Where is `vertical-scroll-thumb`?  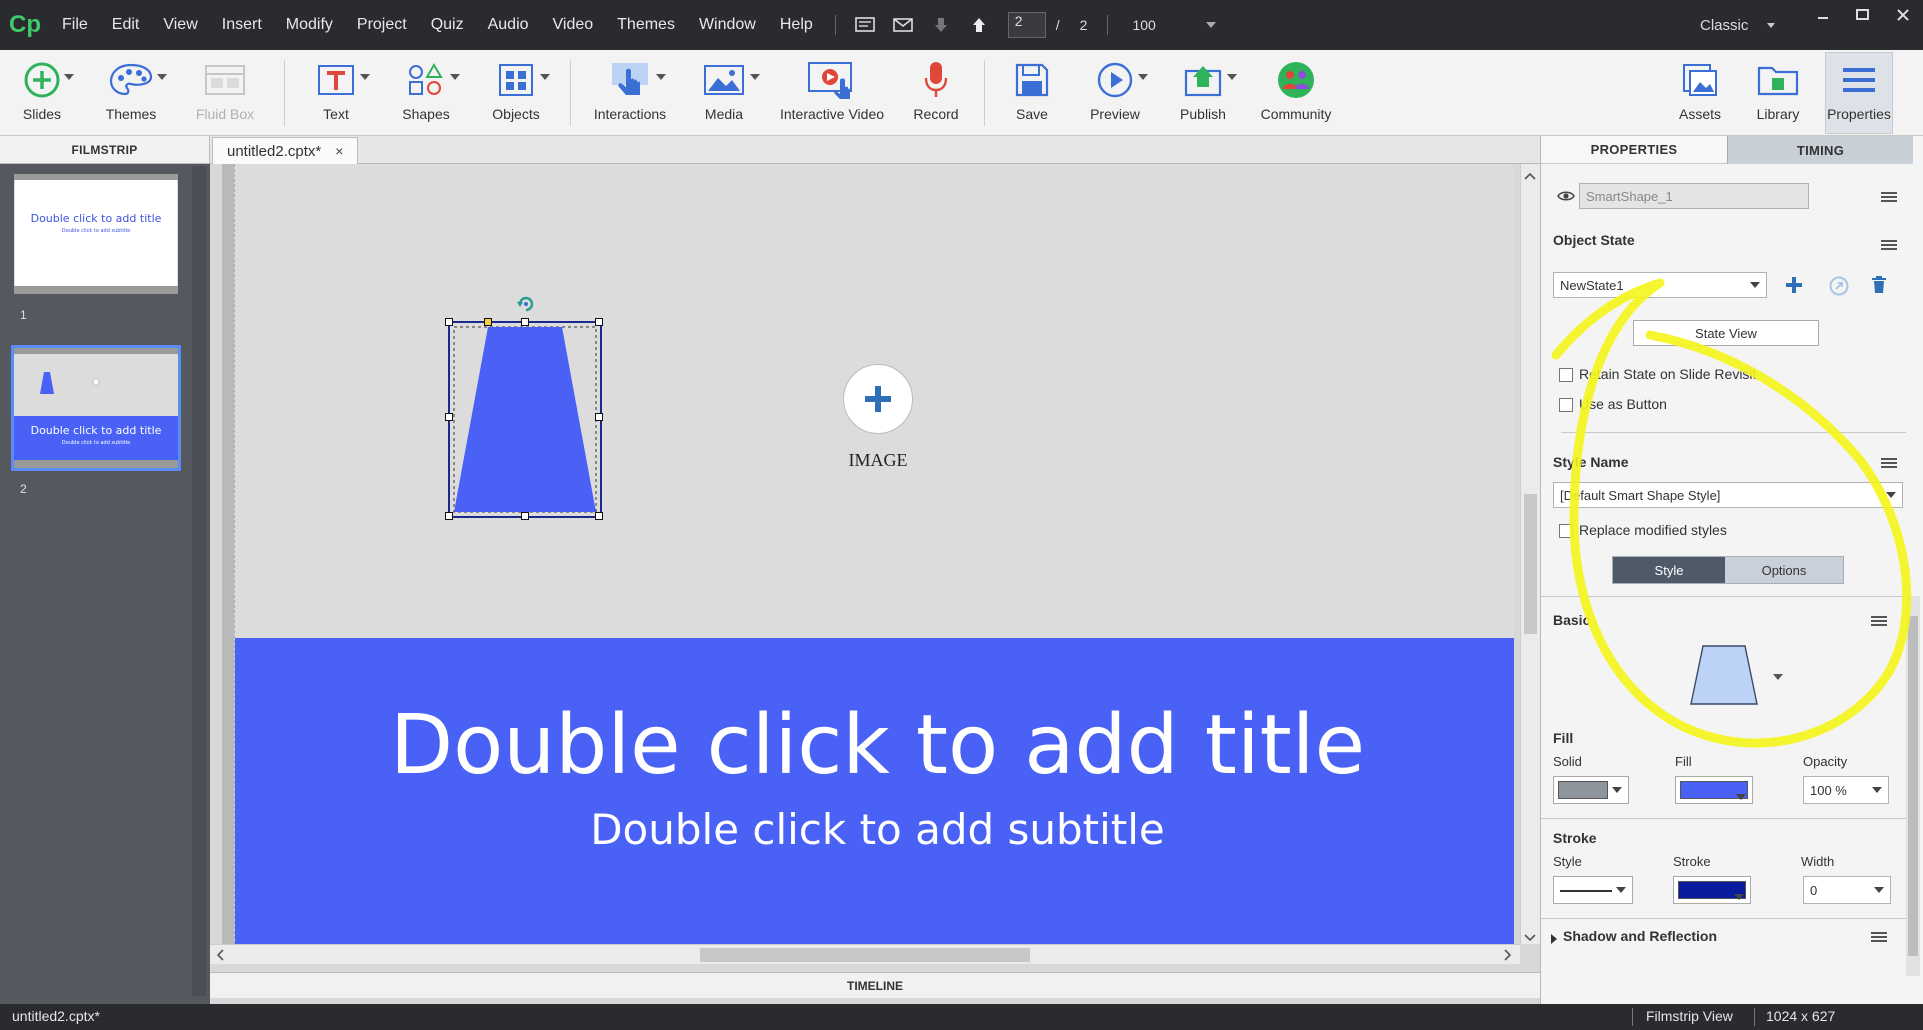 vertical-scroll-thumb is located at coordinates (1530, 564).